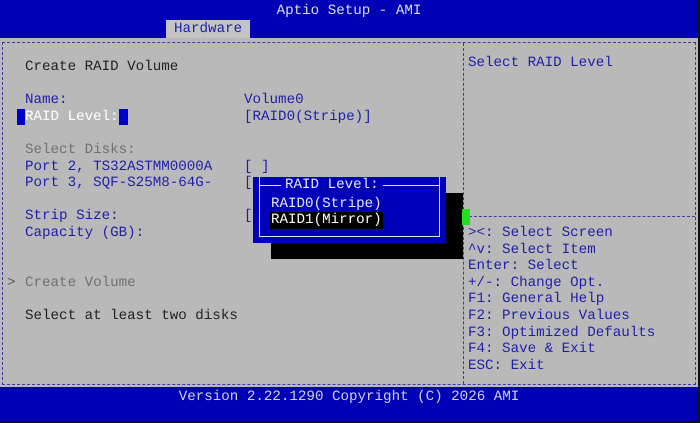 The height and width of the screenshot is (423, 700). I want to click on key-hint: F2: Previous Values, so click(549, 316).